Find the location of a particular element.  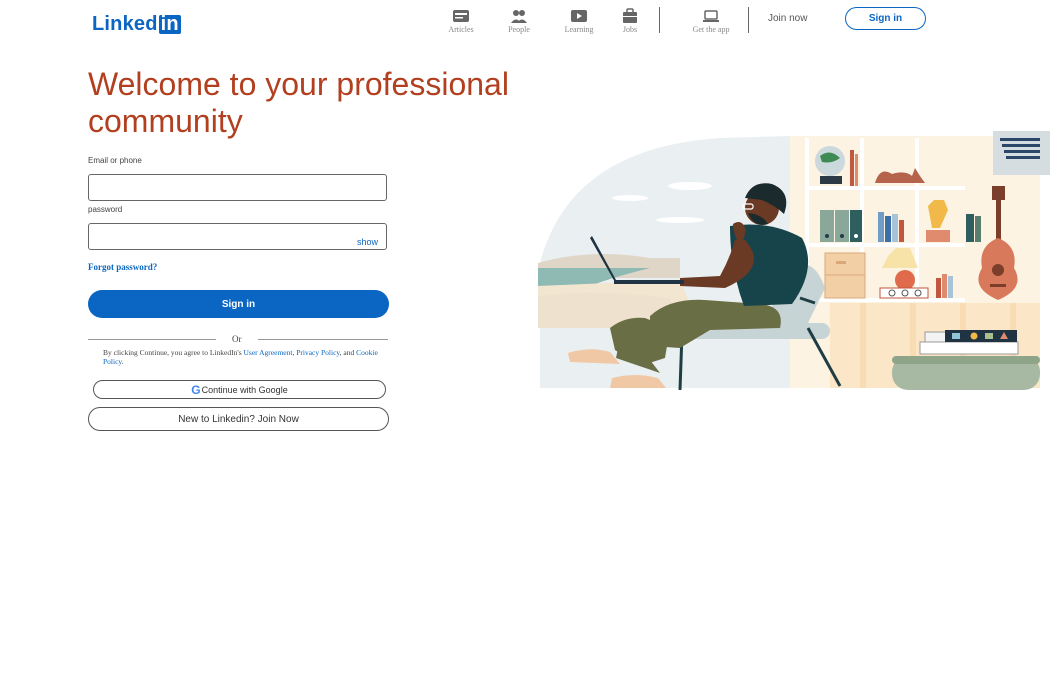

terms-end: . is located at coordinates (122, 361).